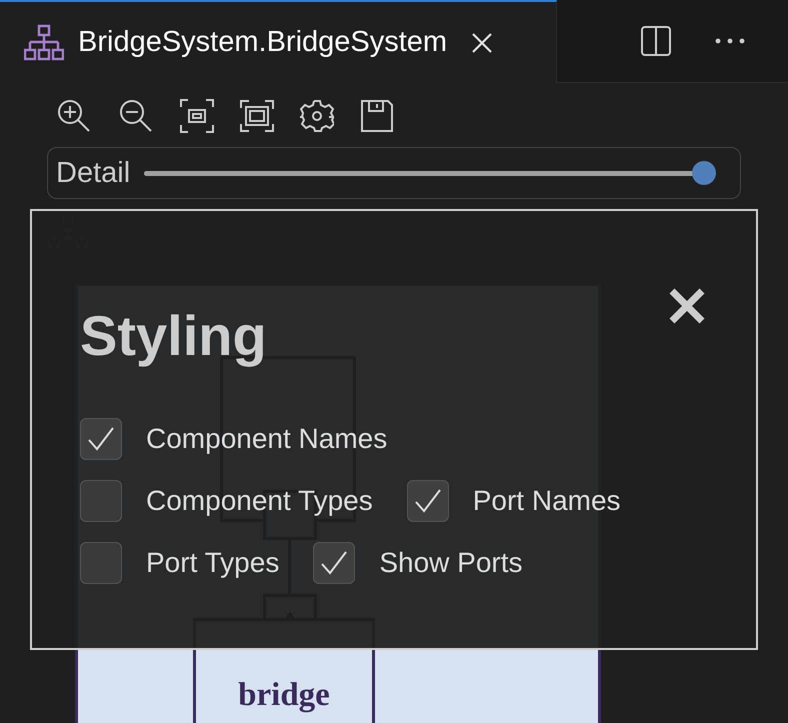 This screenshot has width=788, height=723. Describe the element at coordinates (93, 173) in the screenshot. I see `detail-label: Detail` at that location.